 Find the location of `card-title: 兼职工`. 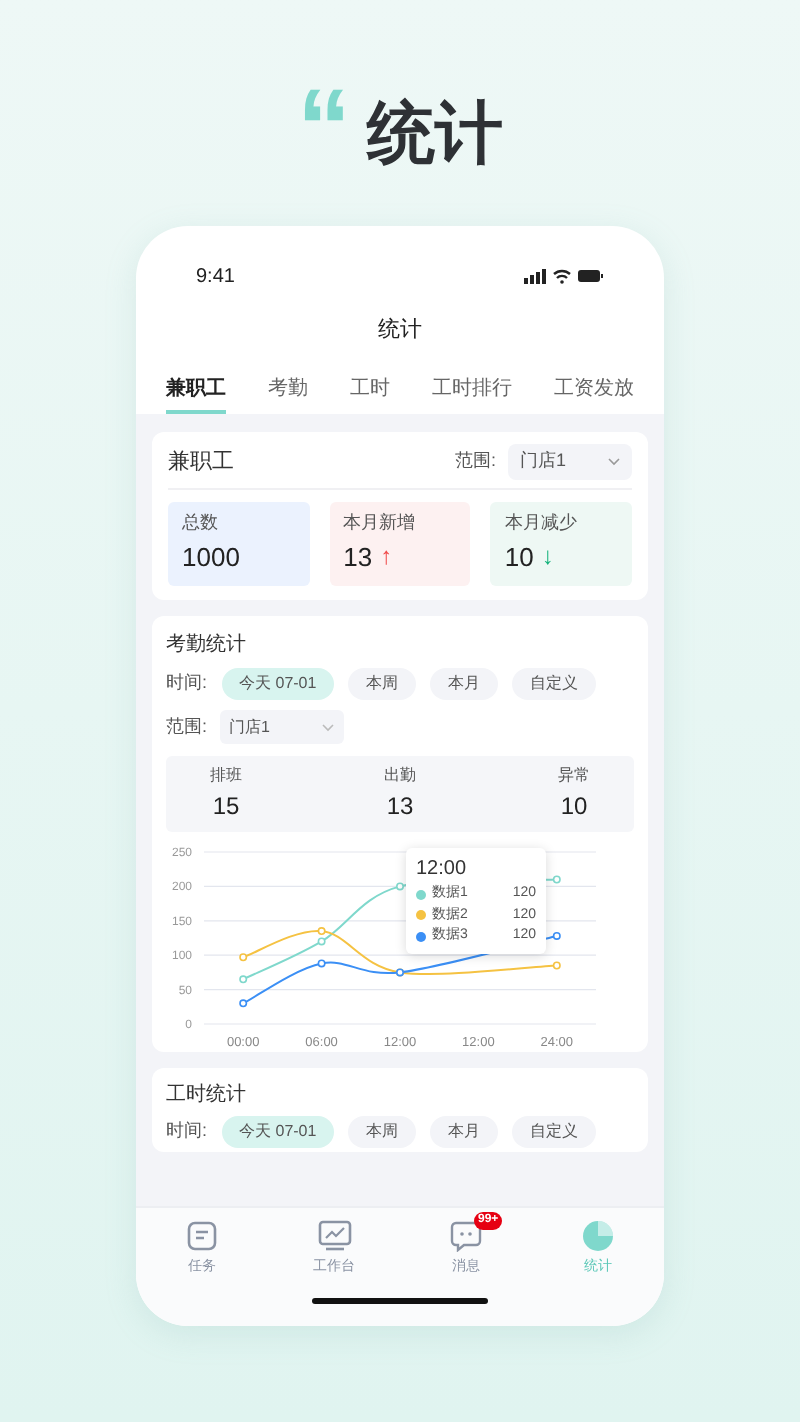

card-title: 兼职工 is located at coordinates (201, 462).